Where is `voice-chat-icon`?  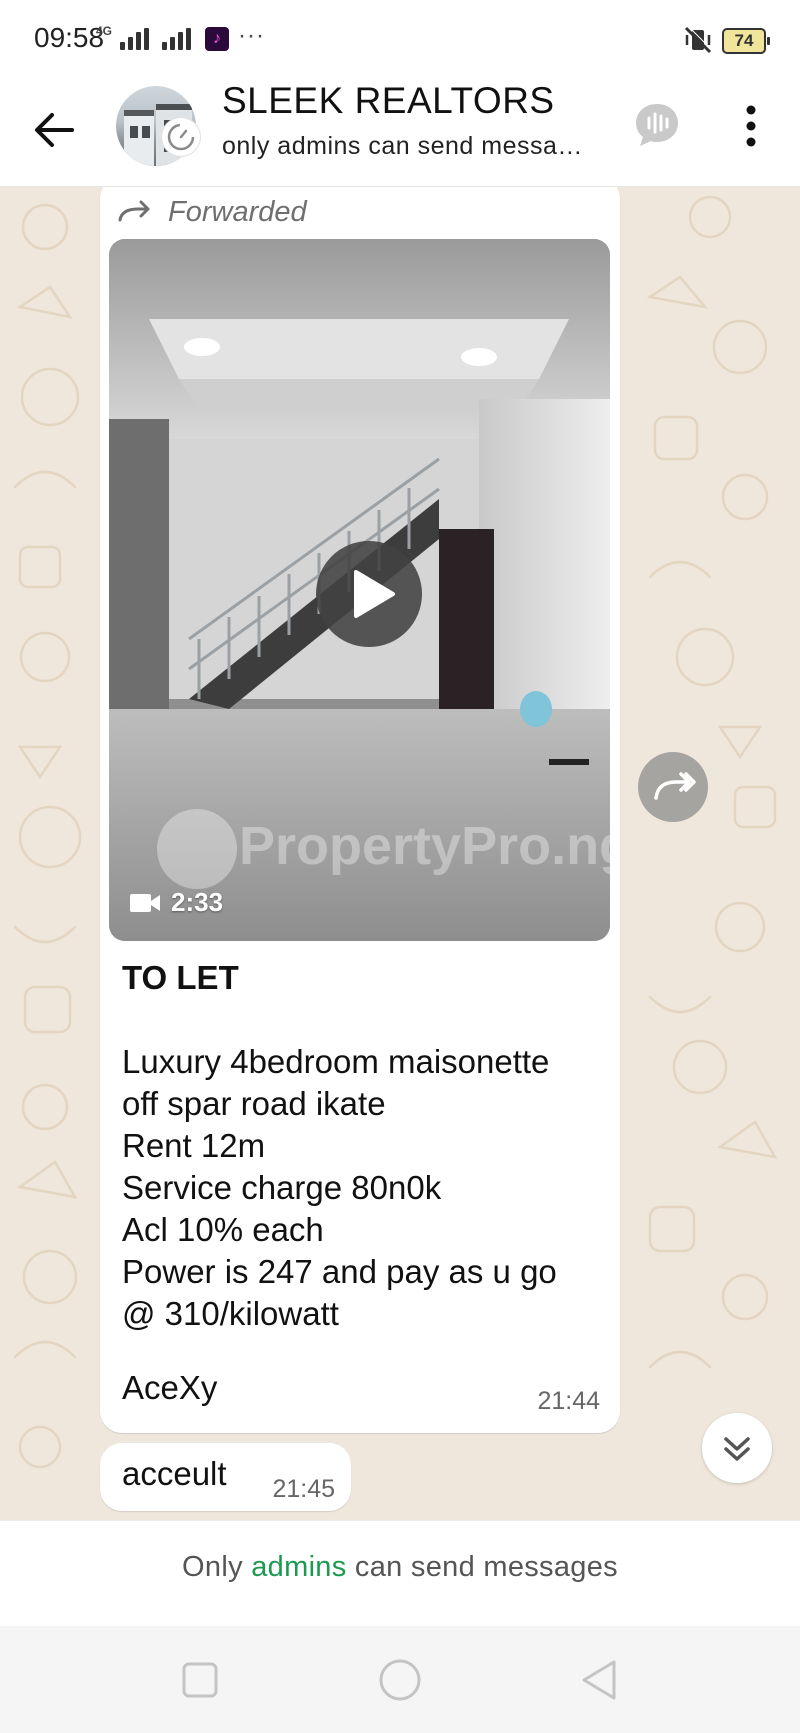 voice-chat-icon is located at coordinates (657, 125).